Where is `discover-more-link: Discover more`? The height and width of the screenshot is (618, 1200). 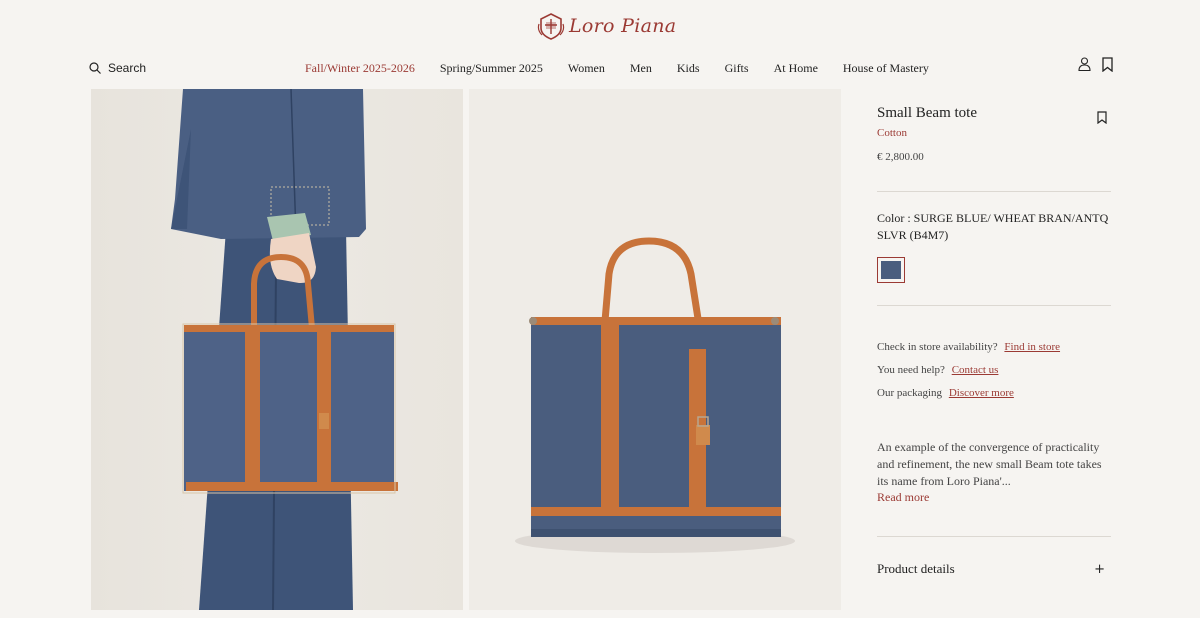
discover-more-link: Discover more is located at coordinates (981, 393).